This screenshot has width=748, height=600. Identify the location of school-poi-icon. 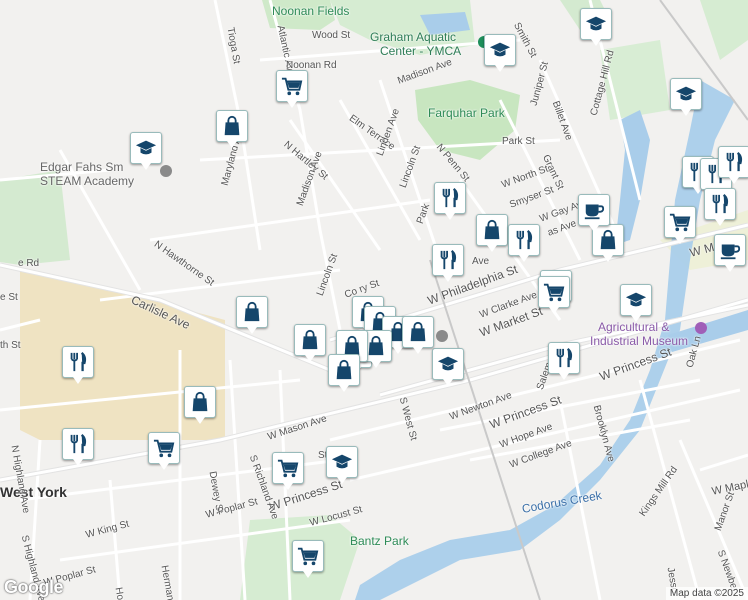
(166, 171).